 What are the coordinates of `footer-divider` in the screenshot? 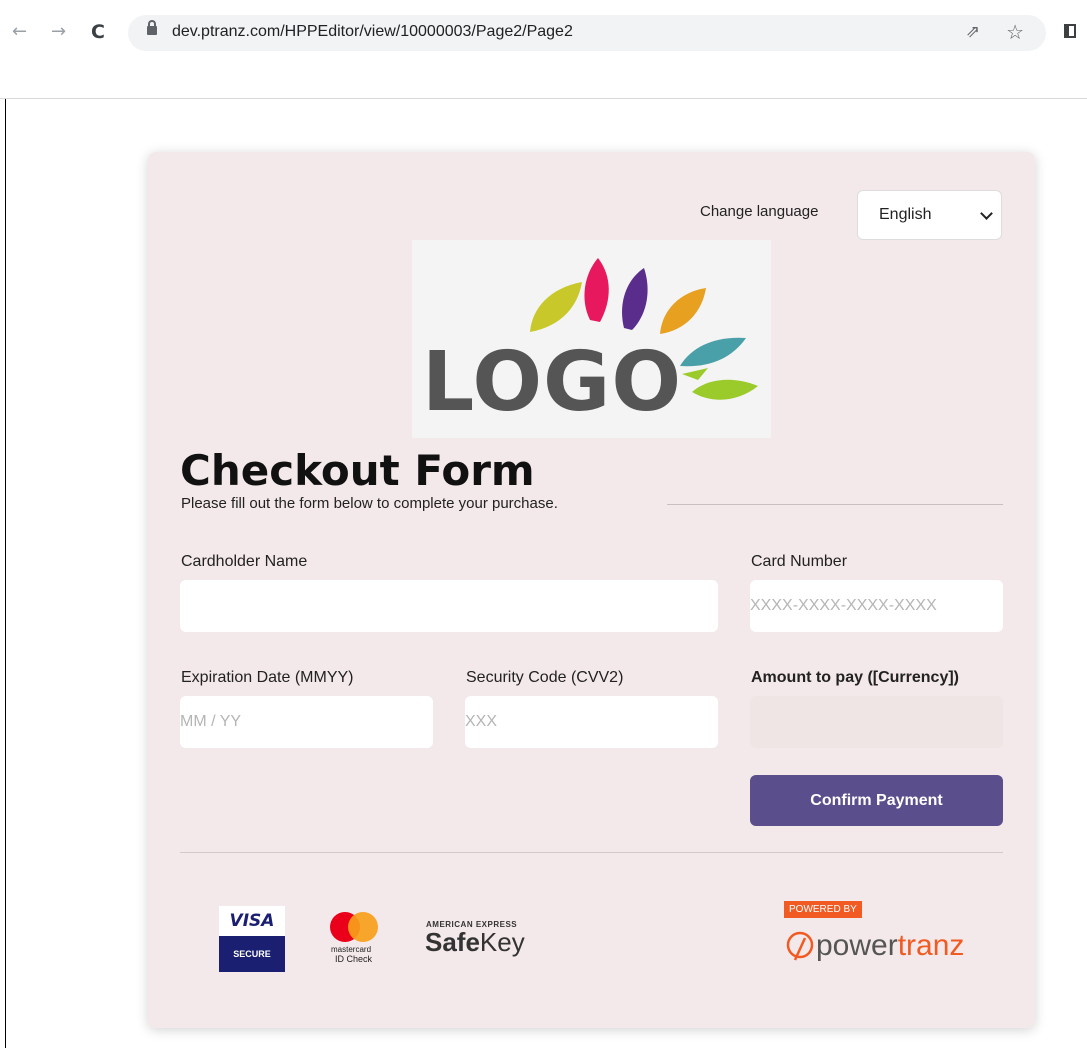 It's located at (591, 852).